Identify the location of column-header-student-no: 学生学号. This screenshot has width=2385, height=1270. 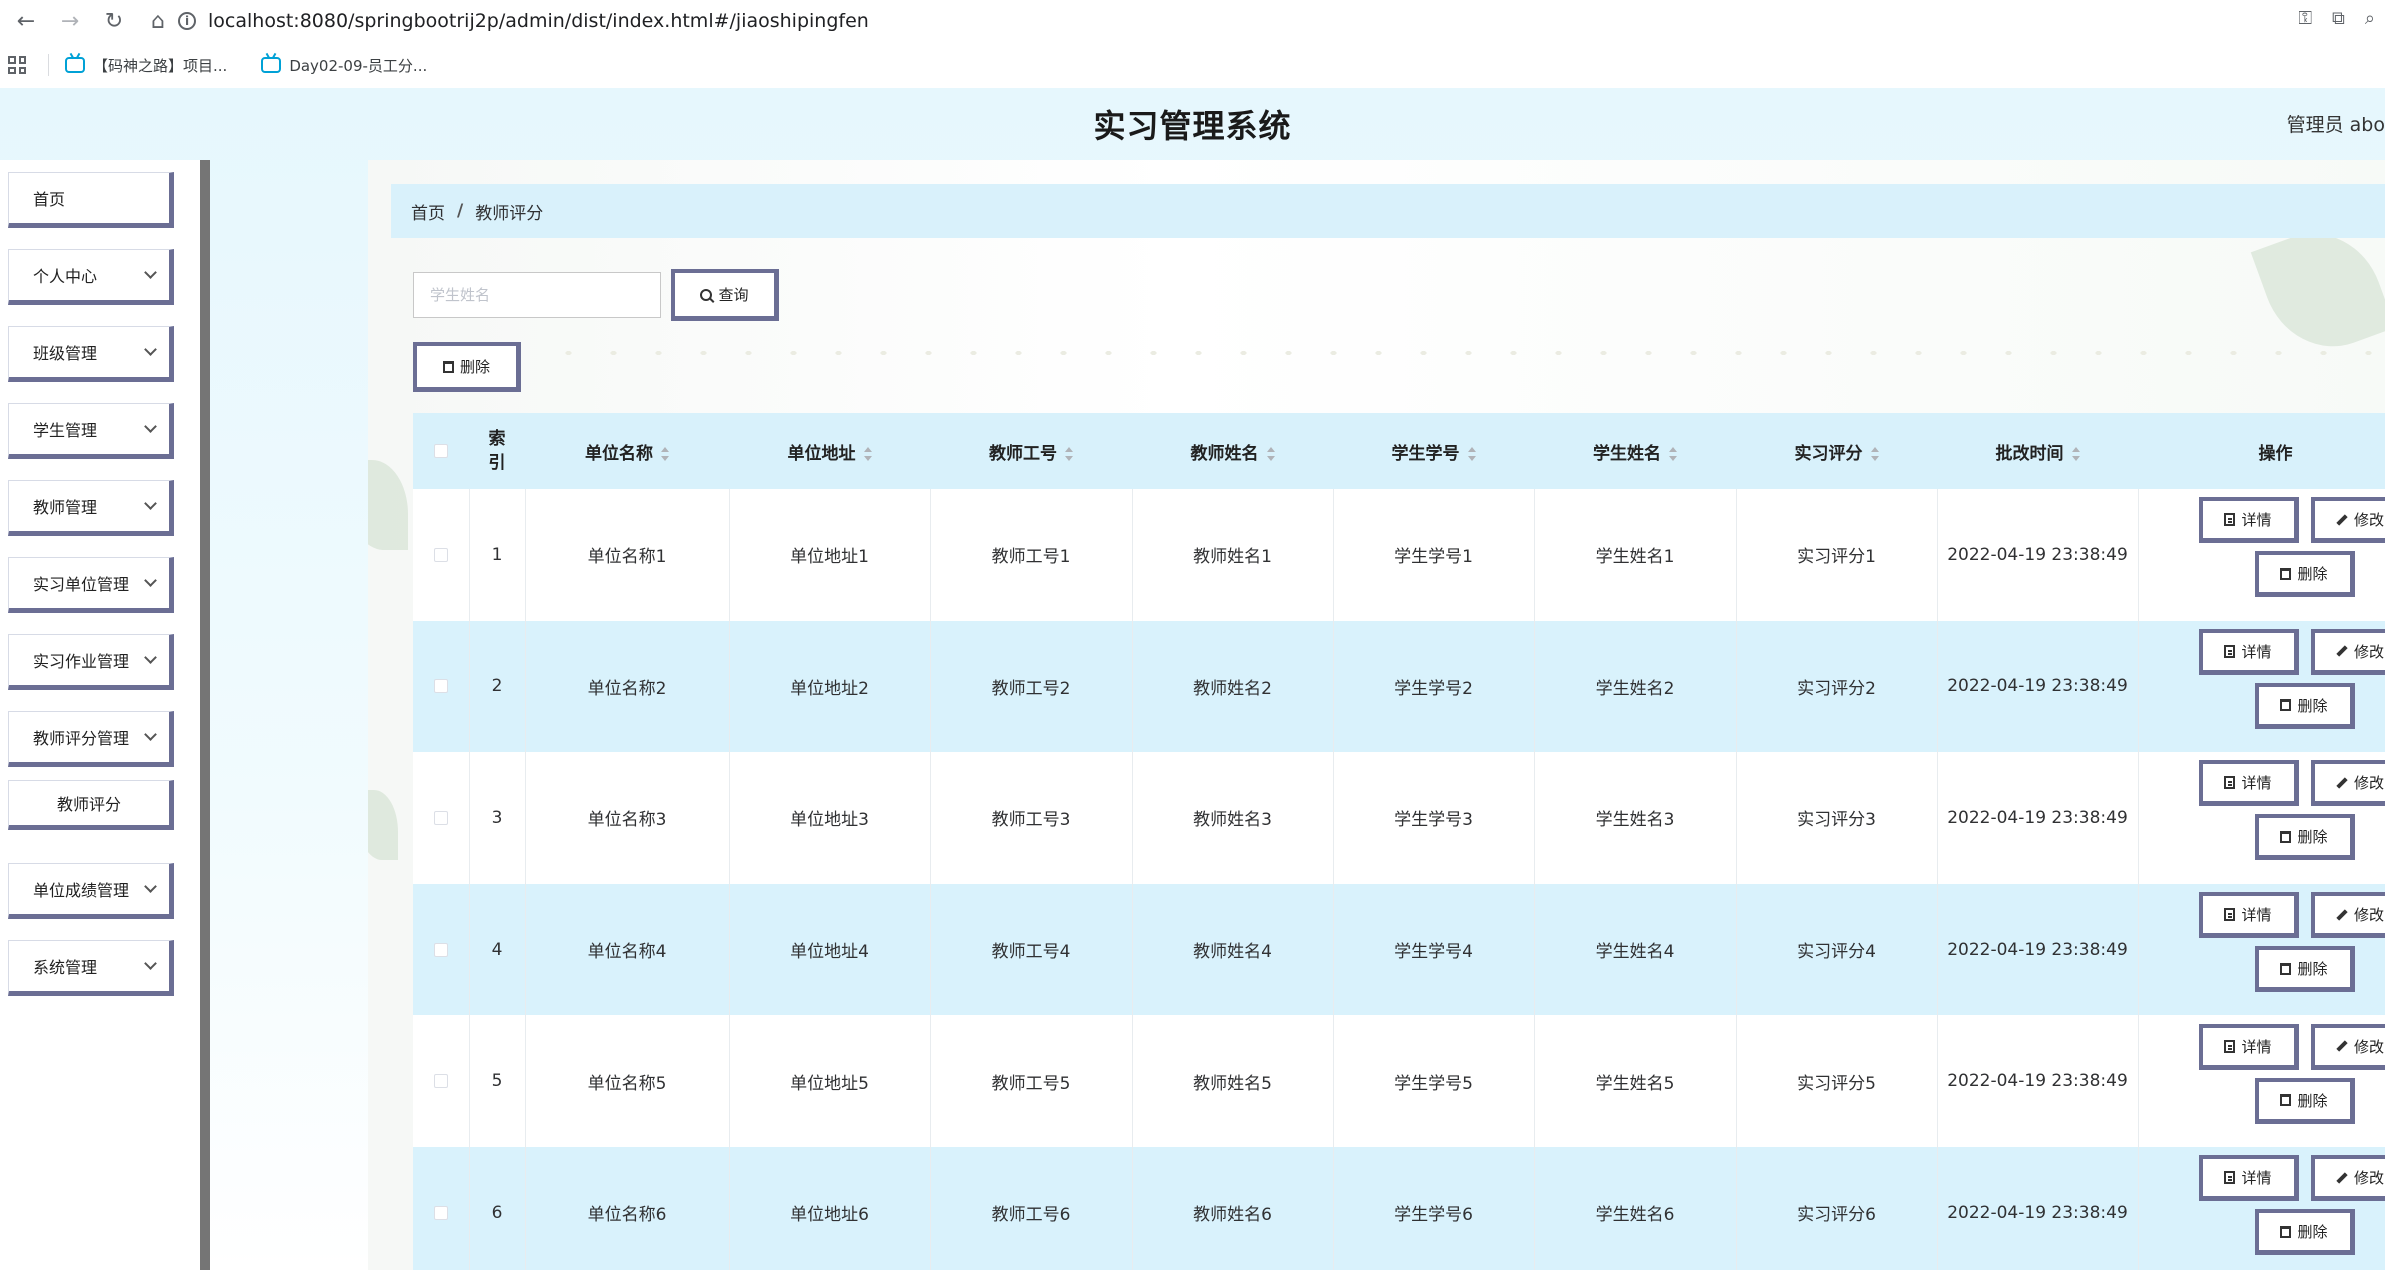
(1433, 451).